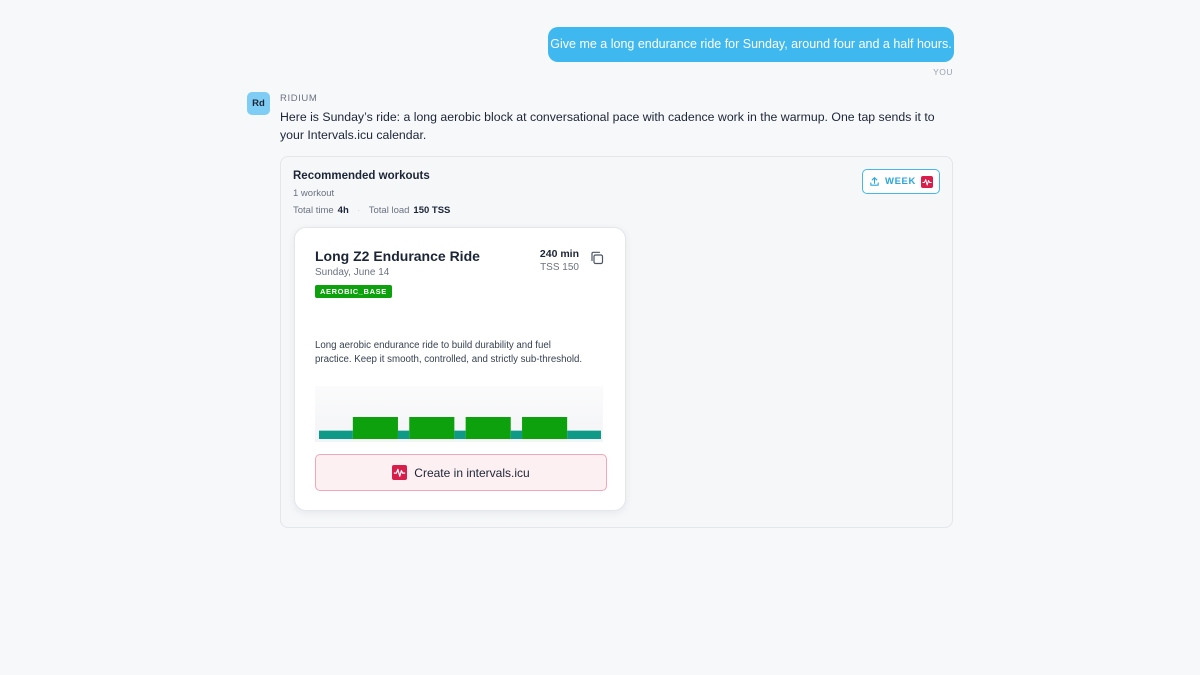  I want to click on workout-profile-svg, so click(460, 428).